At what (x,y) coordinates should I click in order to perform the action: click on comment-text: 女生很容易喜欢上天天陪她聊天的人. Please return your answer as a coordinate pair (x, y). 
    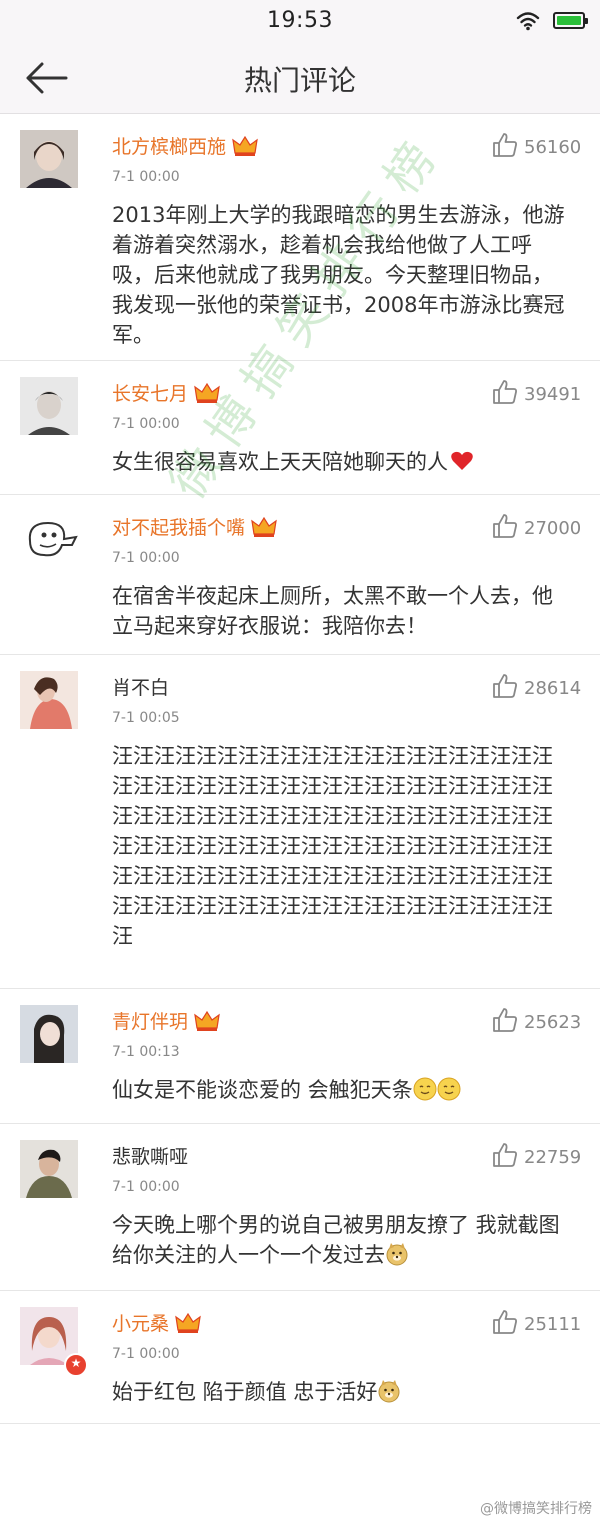
    Looking at the image, I should click on (342, 462).